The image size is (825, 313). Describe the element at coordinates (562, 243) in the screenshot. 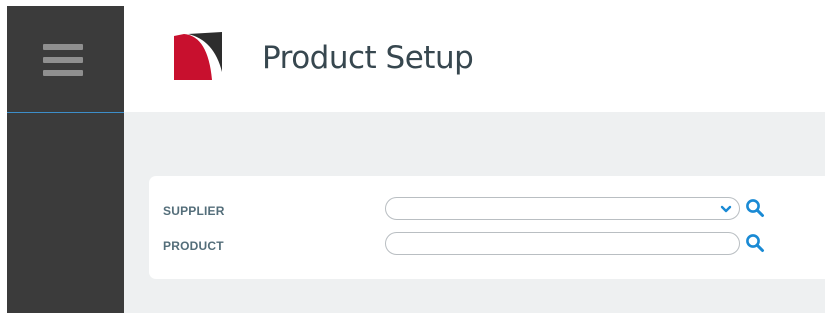

I see `product-input` at that location.